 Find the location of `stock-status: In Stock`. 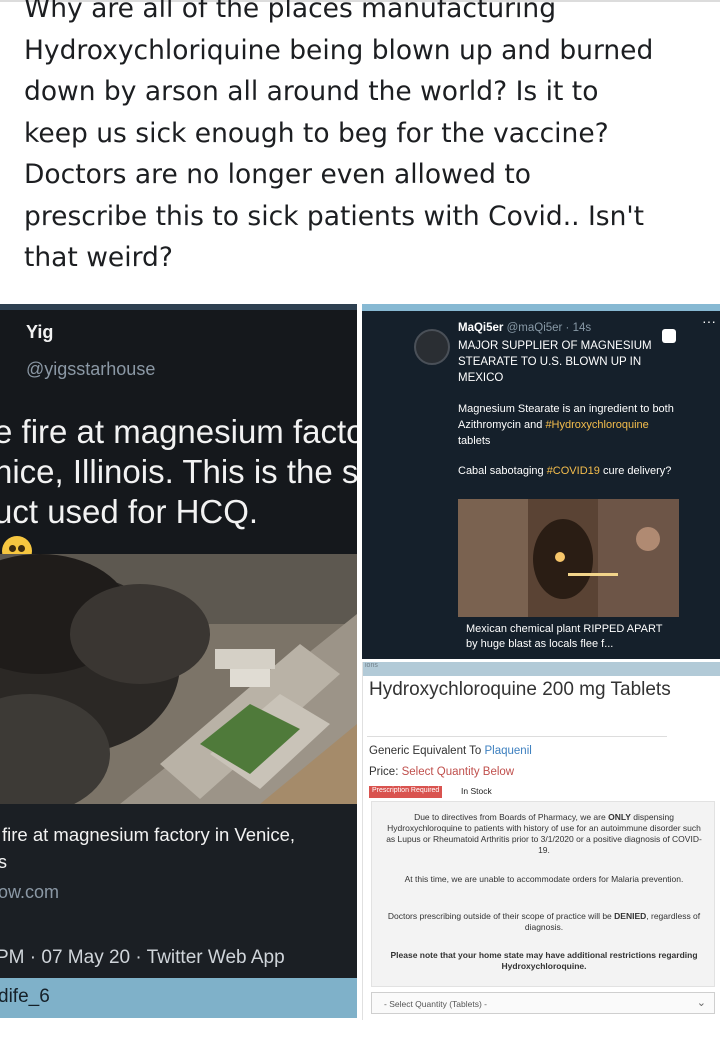

stock-status: In Stock is located at coordinates (476, 791).